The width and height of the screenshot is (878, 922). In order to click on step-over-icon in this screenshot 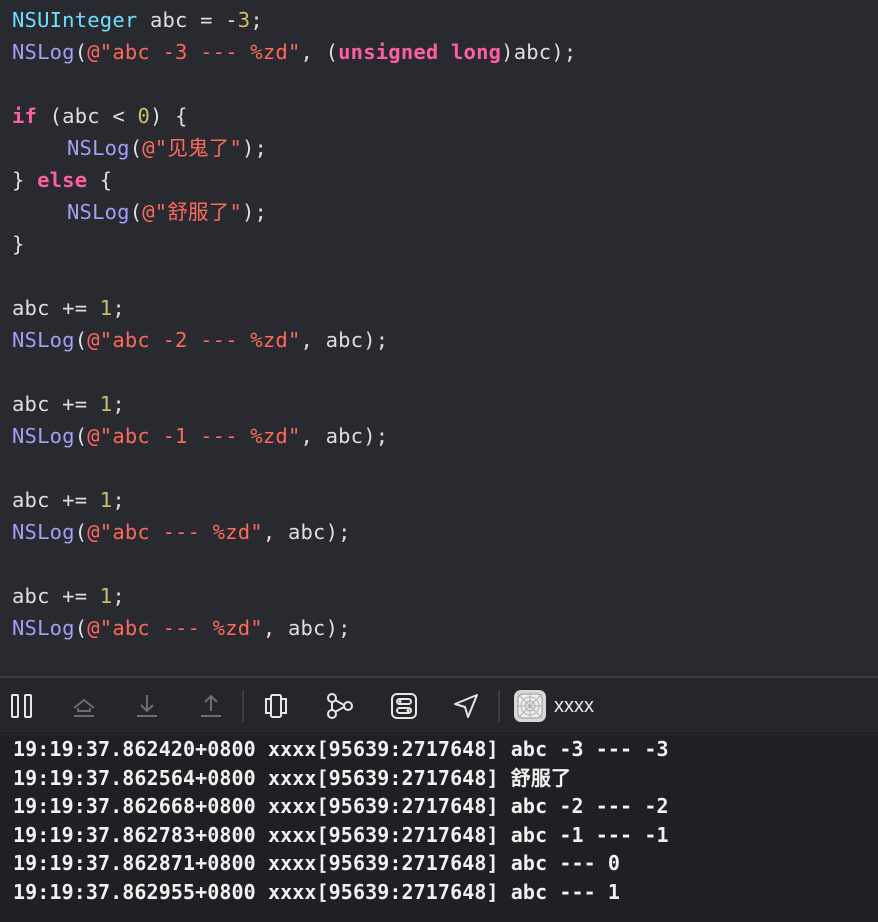, I will do `click(84, 706)`.